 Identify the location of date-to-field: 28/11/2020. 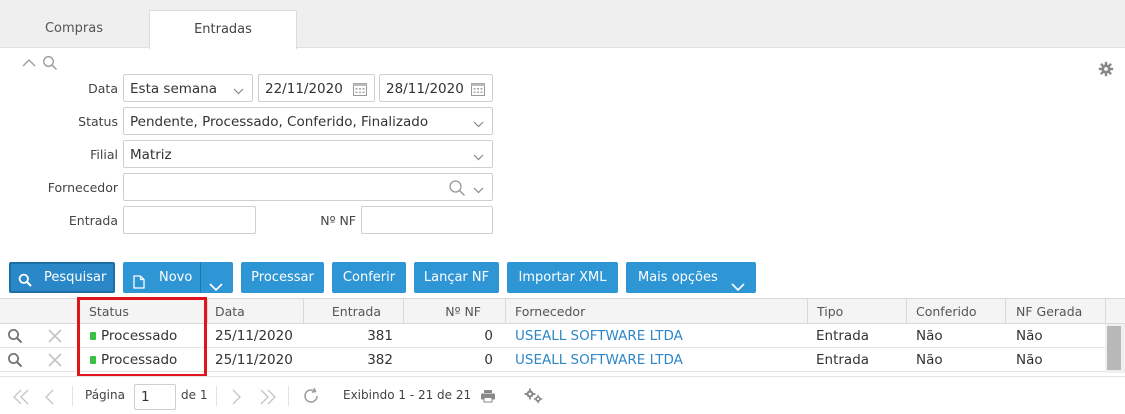
(436, 88).